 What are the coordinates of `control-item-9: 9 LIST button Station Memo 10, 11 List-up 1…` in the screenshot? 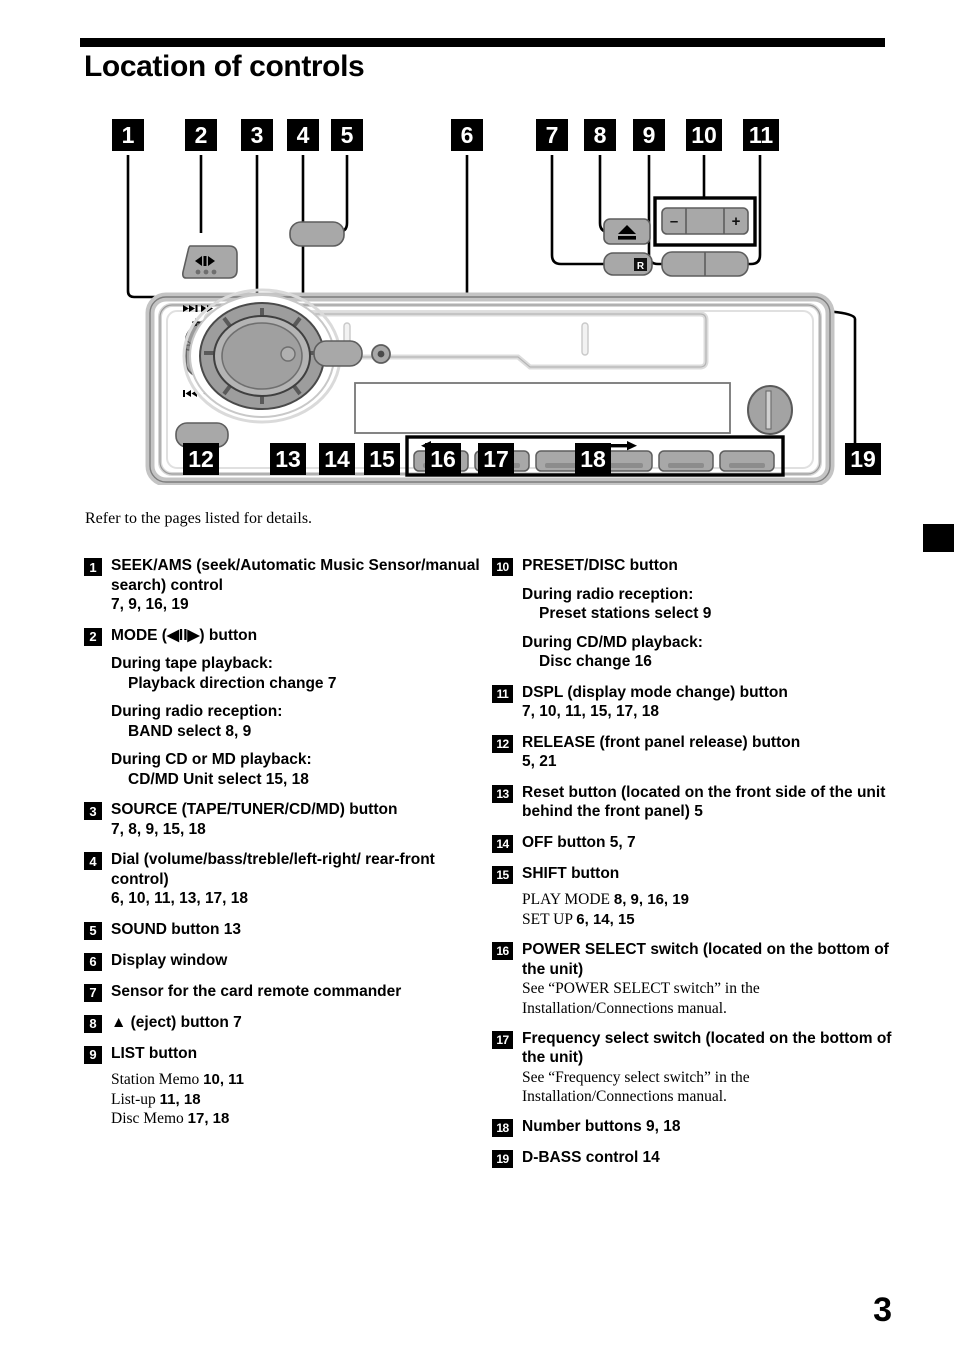 It's located at (284, 1086).